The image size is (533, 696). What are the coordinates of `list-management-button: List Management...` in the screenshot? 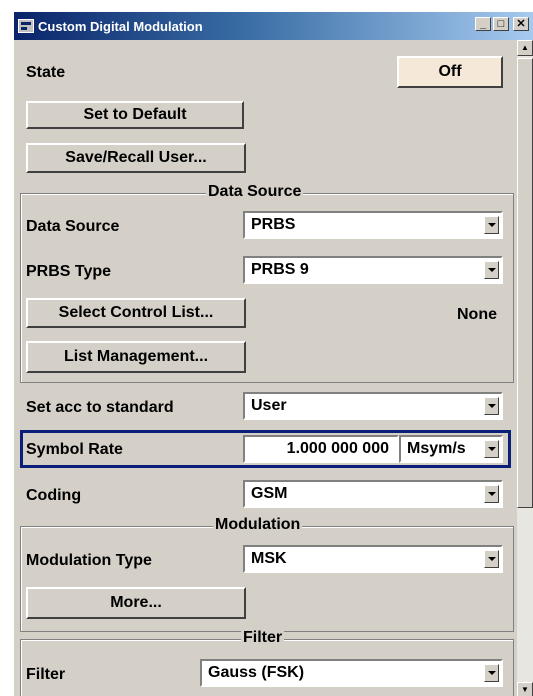 It's located at (136, 357).